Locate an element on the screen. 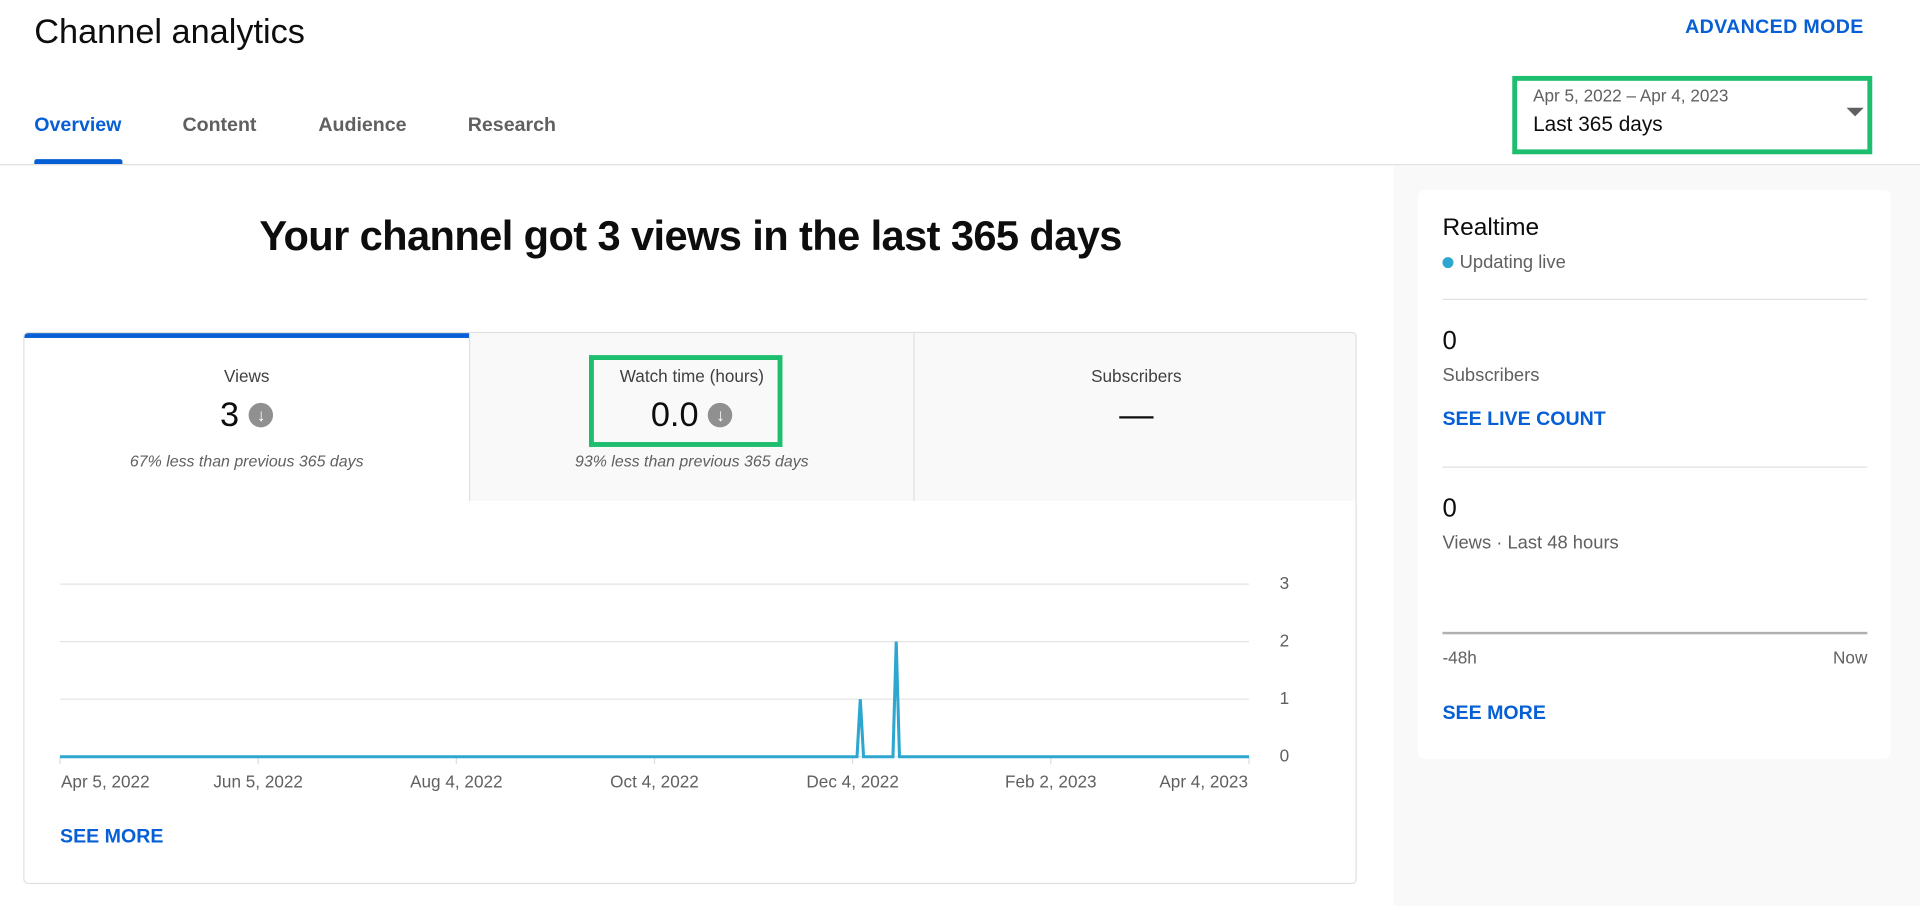 Image resolution: width=1920 pixels, height=906 pixels. x-tick-label: Dec 4, 2022 is located at coordinates (852, 781).